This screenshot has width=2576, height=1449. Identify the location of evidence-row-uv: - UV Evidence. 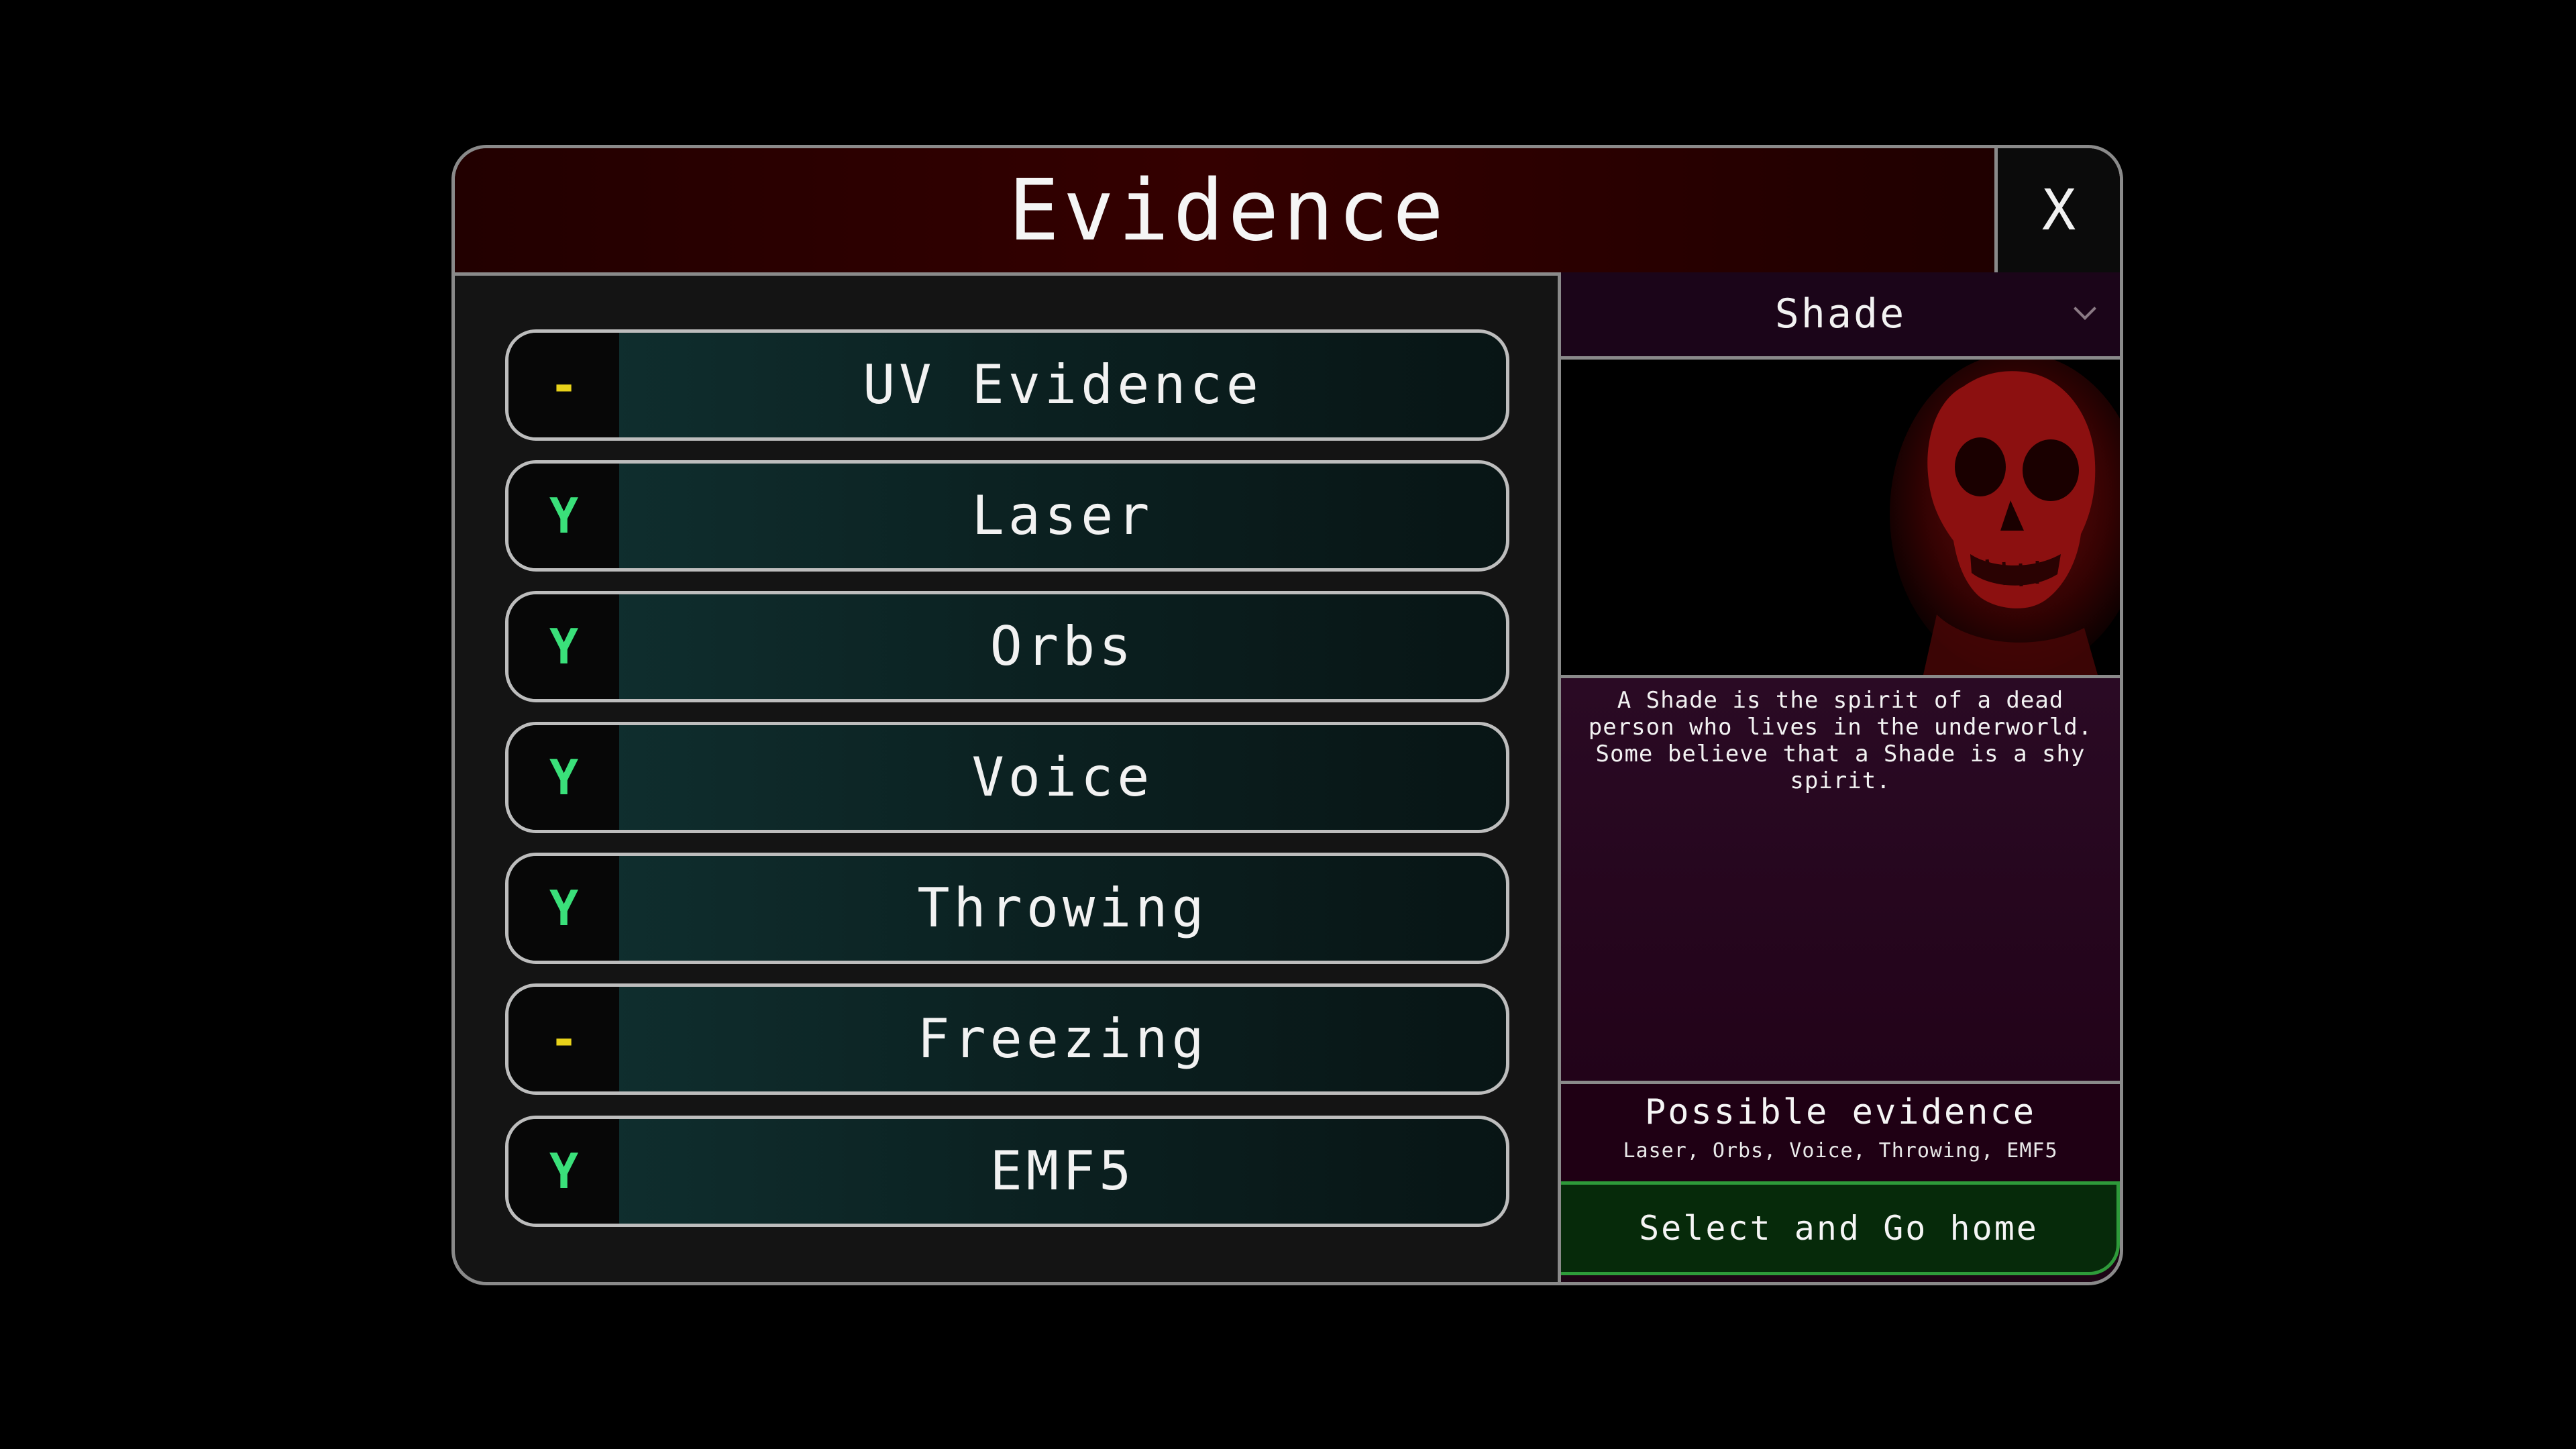
(1007, 385).